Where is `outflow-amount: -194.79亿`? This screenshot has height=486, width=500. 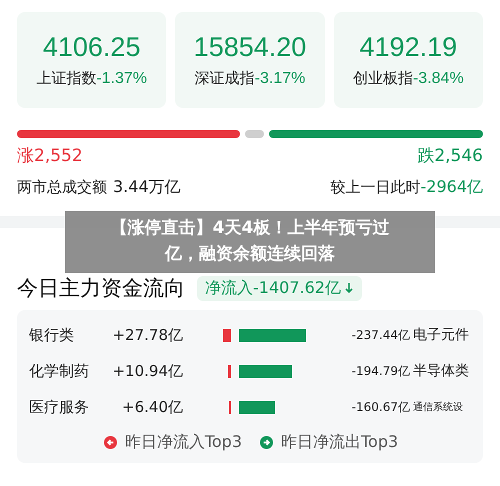
outflow-amount: -194.79亿 is located at coordinates (380, 371).